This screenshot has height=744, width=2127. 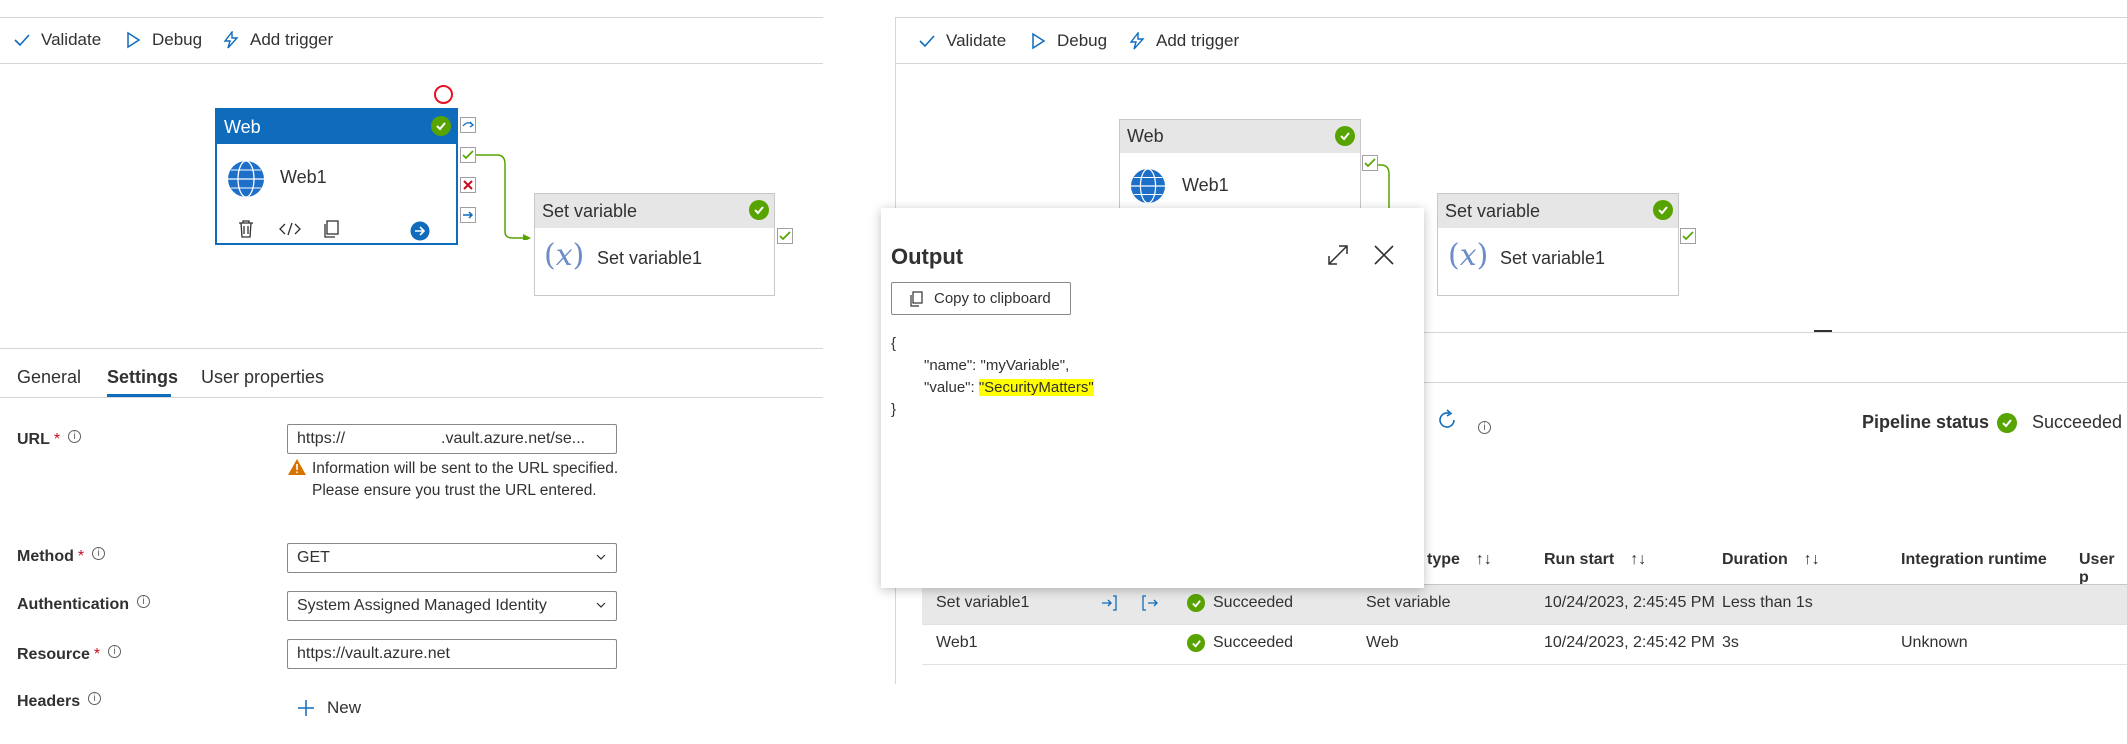 I want to click on new-header-button: New, so click(x=329, y=708).